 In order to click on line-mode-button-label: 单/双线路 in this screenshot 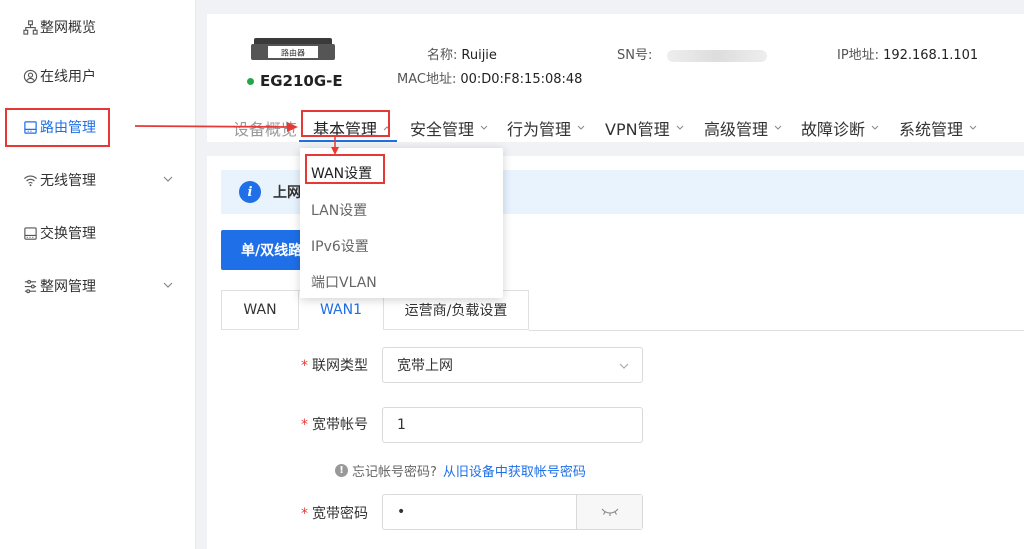, I will do `click(272, 251)`.